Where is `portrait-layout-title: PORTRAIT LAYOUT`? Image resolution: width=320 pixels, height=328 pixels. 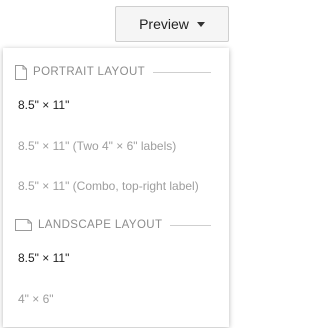
portrait-layout-title: PORTRAIT LAYOUT is located at coordinates (89, 72).